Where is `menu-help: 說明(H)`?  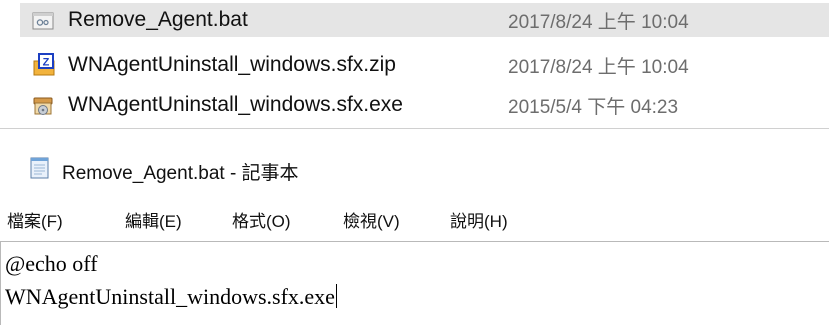
menu-help: 說明(H) is located at coordinates (479, 219).